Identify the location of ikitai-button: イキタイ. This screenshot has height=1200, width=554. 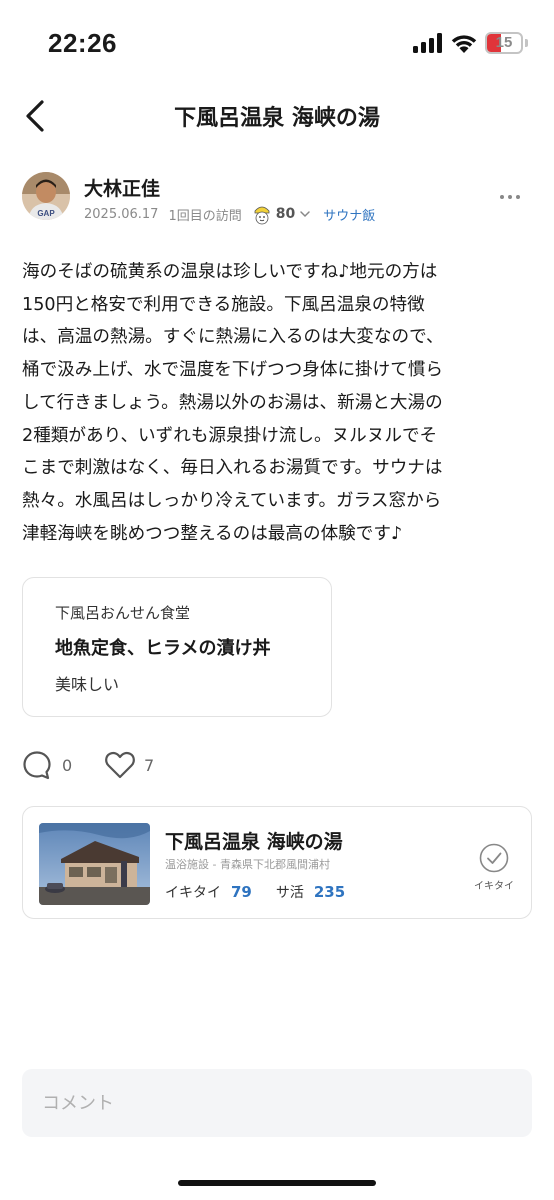
(494, 868).